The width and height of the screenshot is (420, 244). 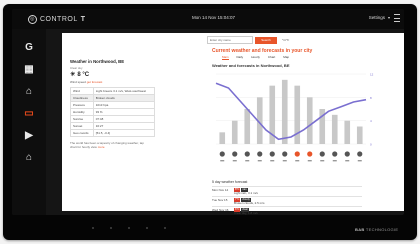 What do you see at coordinates (95, 82) in the screenshot?
I see `forecast-link: get forecast` at bounding box center [95, 82].